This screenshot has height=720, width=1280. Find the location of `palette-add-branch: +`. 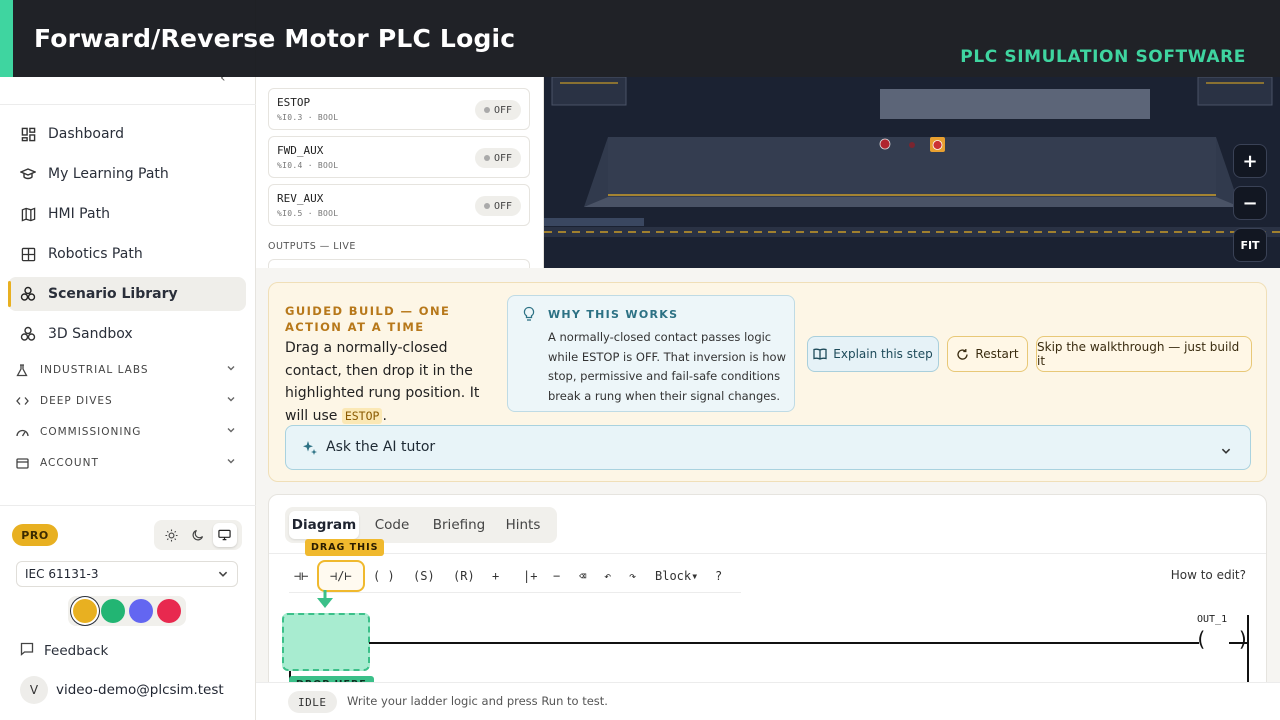

palette-add-branch: + is located at coordinates (495, 576).